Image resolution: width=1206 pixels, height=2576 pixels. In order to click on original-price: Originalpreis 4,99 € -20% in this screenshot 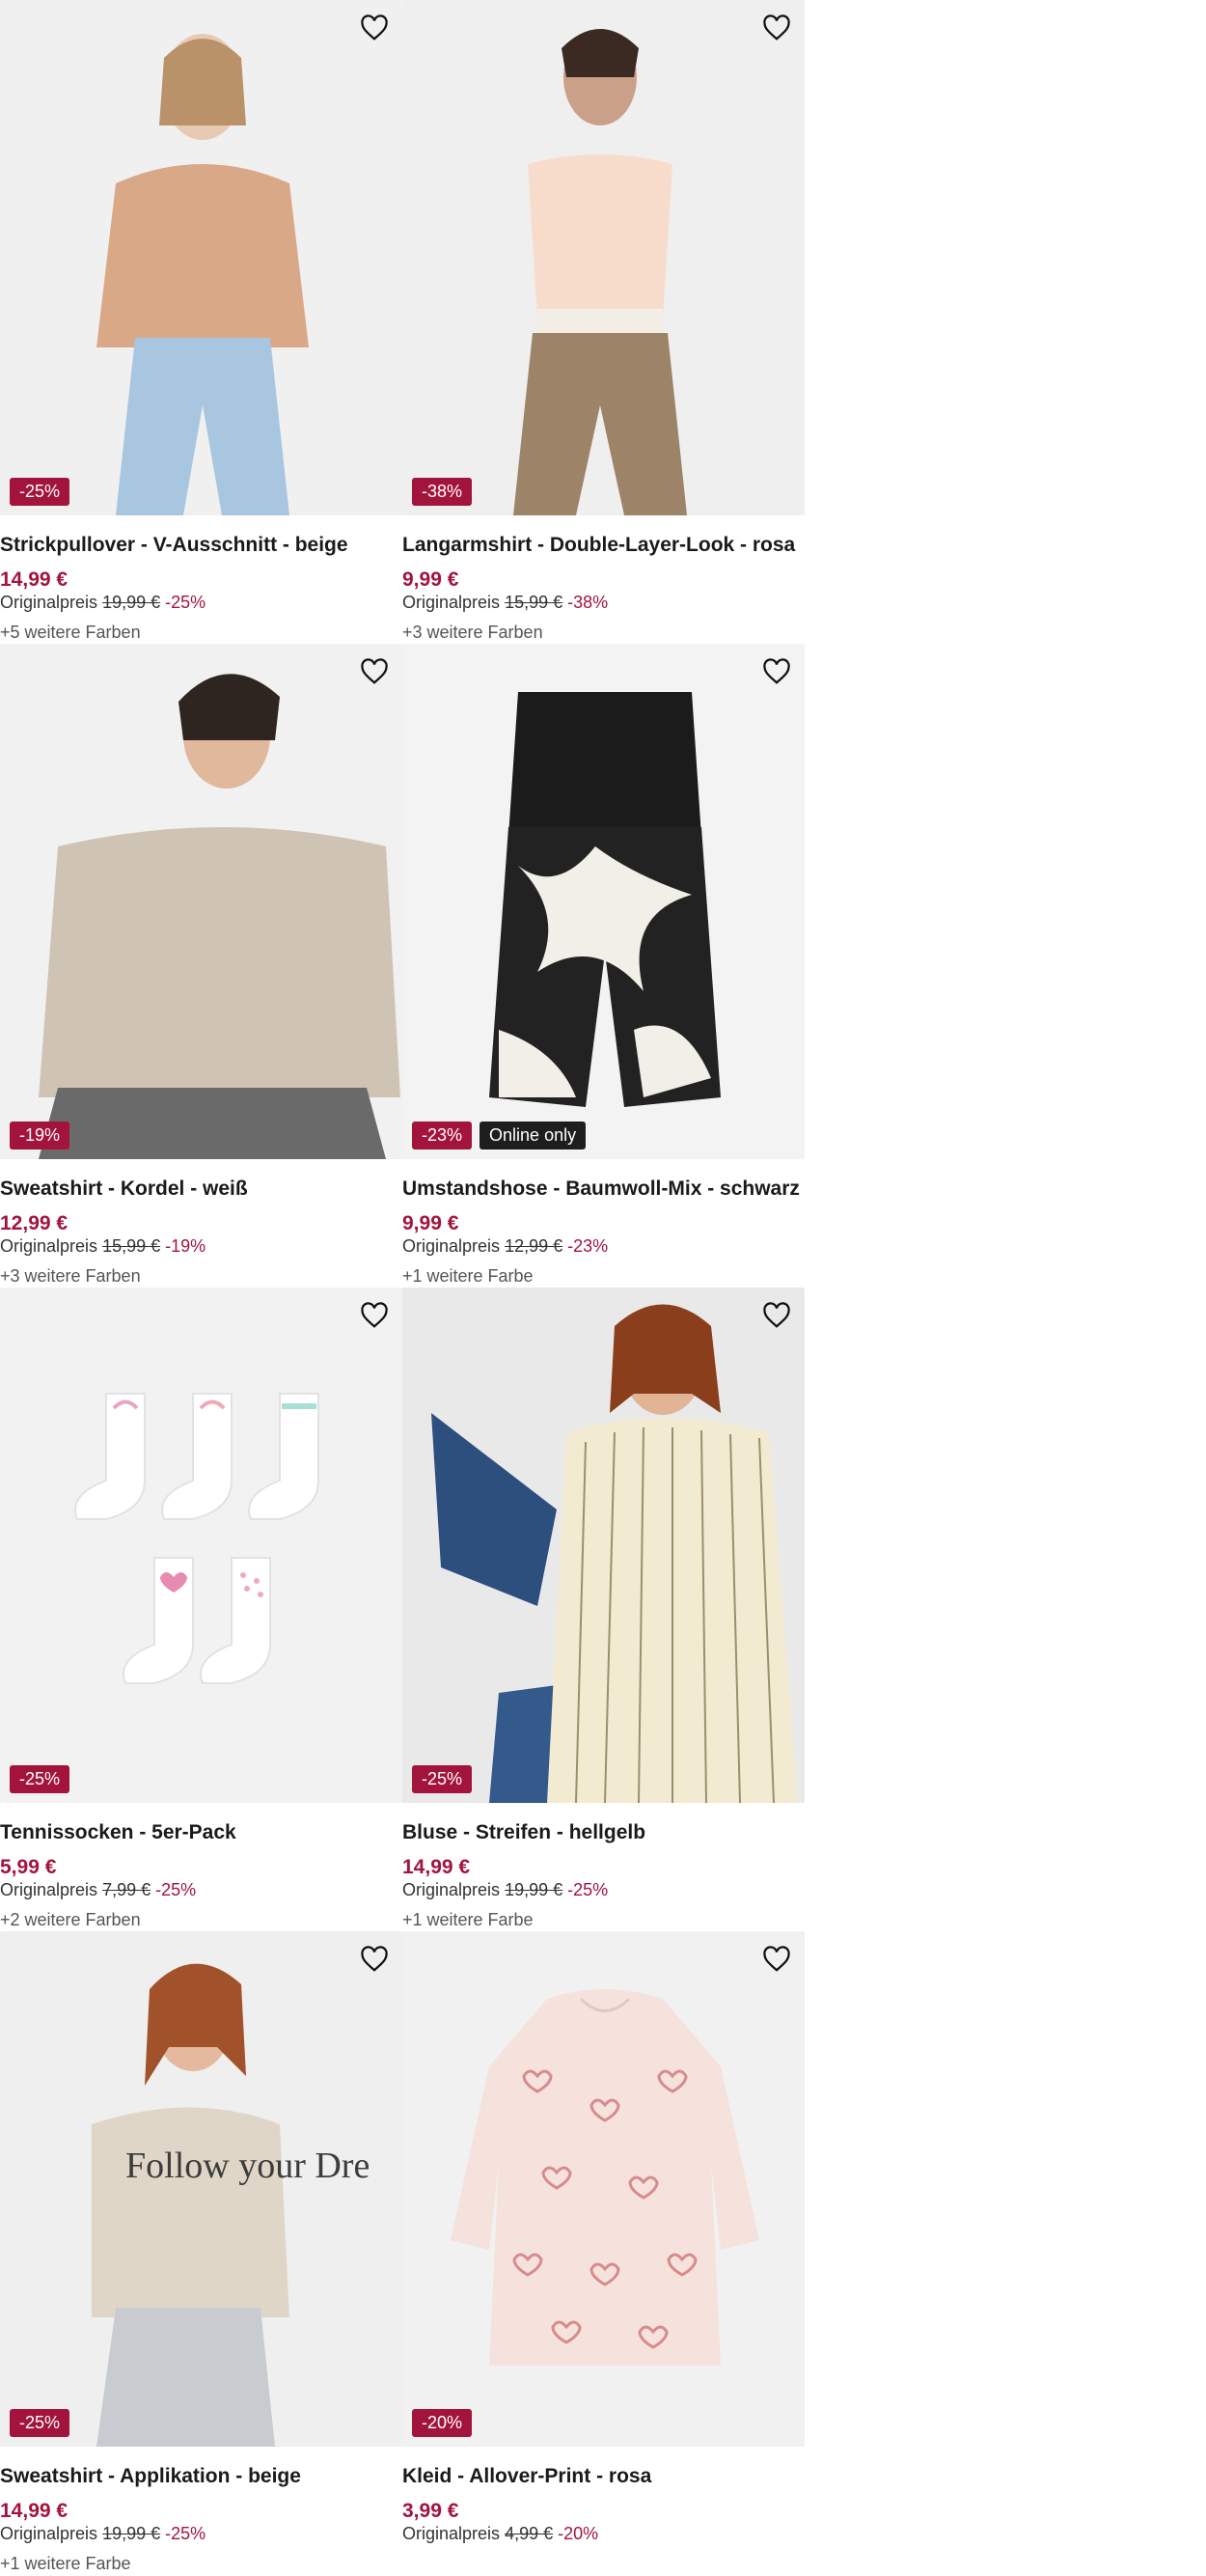, I will do `click(500, 2534)`.